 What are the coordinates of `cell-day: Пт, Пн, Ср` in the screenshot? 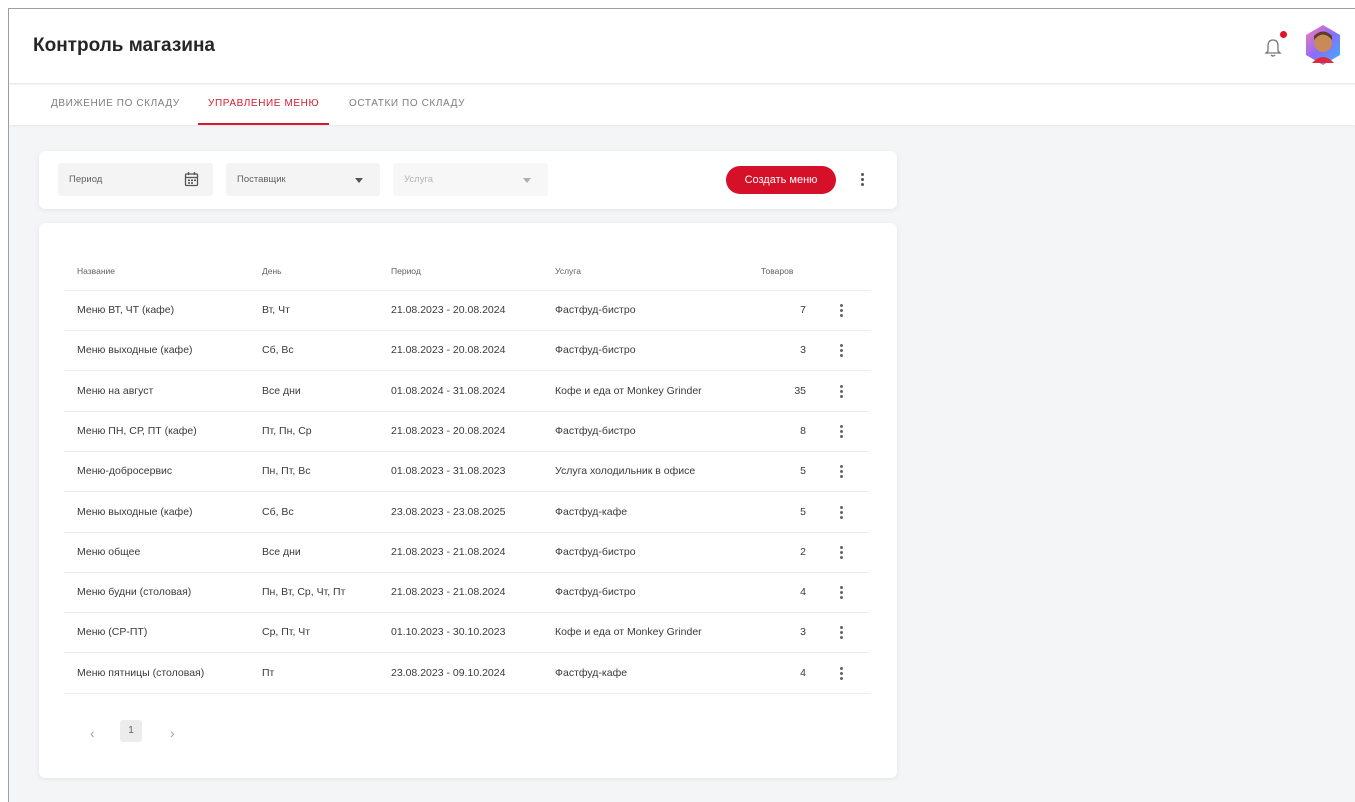 It's located at (287, 430).